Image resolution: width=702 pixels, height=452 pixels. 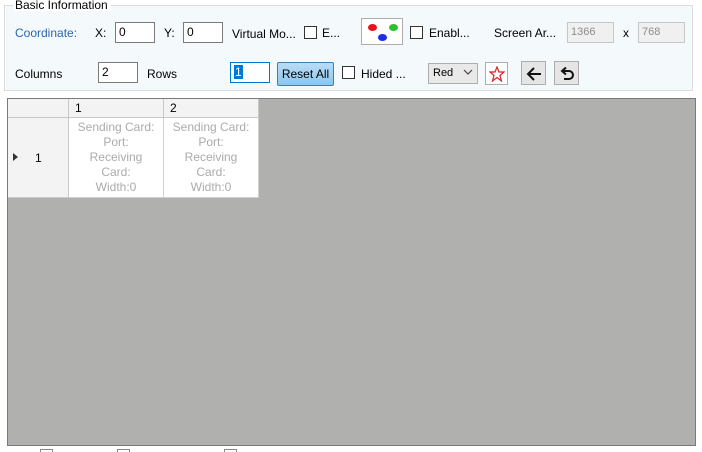 I want to click on chevron-down-icon, so click(x=468, y=72).